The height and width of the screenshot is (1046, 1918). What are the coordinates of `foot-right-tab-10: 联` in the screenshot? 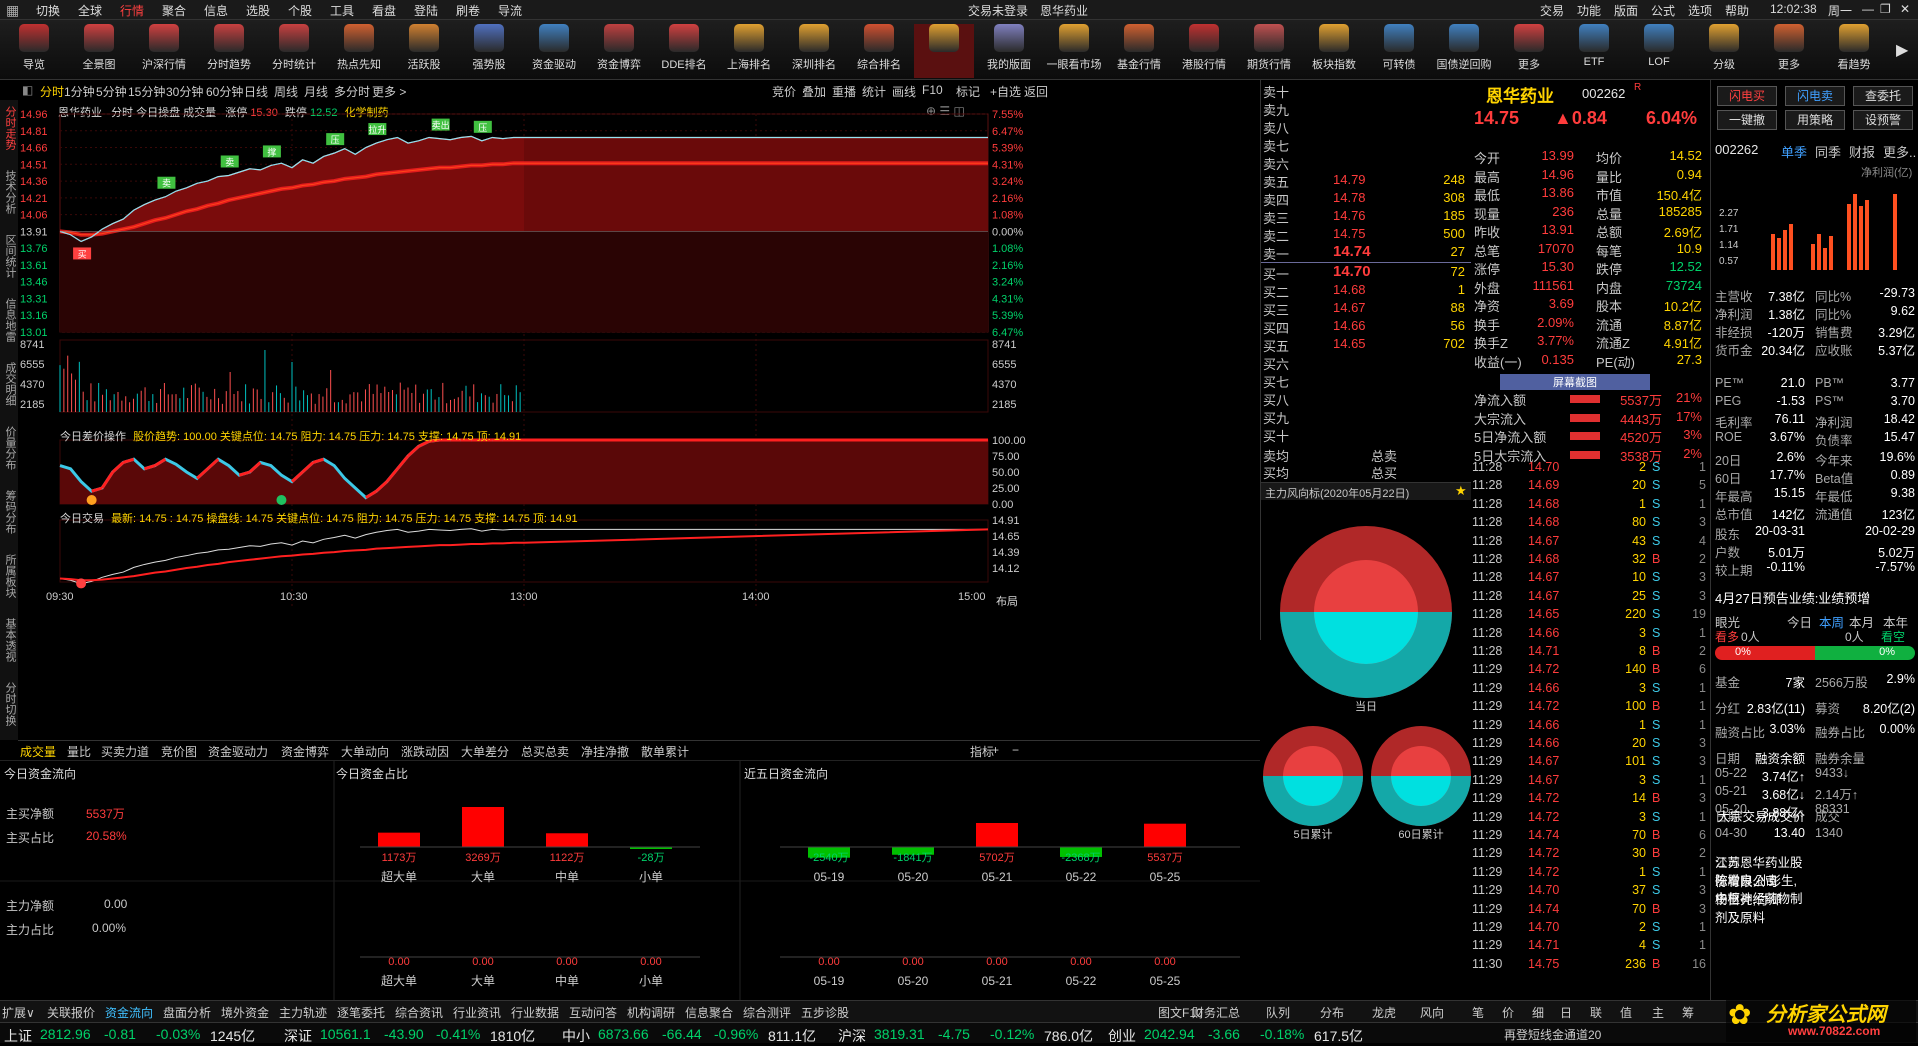 It's located at (1596, 1012).